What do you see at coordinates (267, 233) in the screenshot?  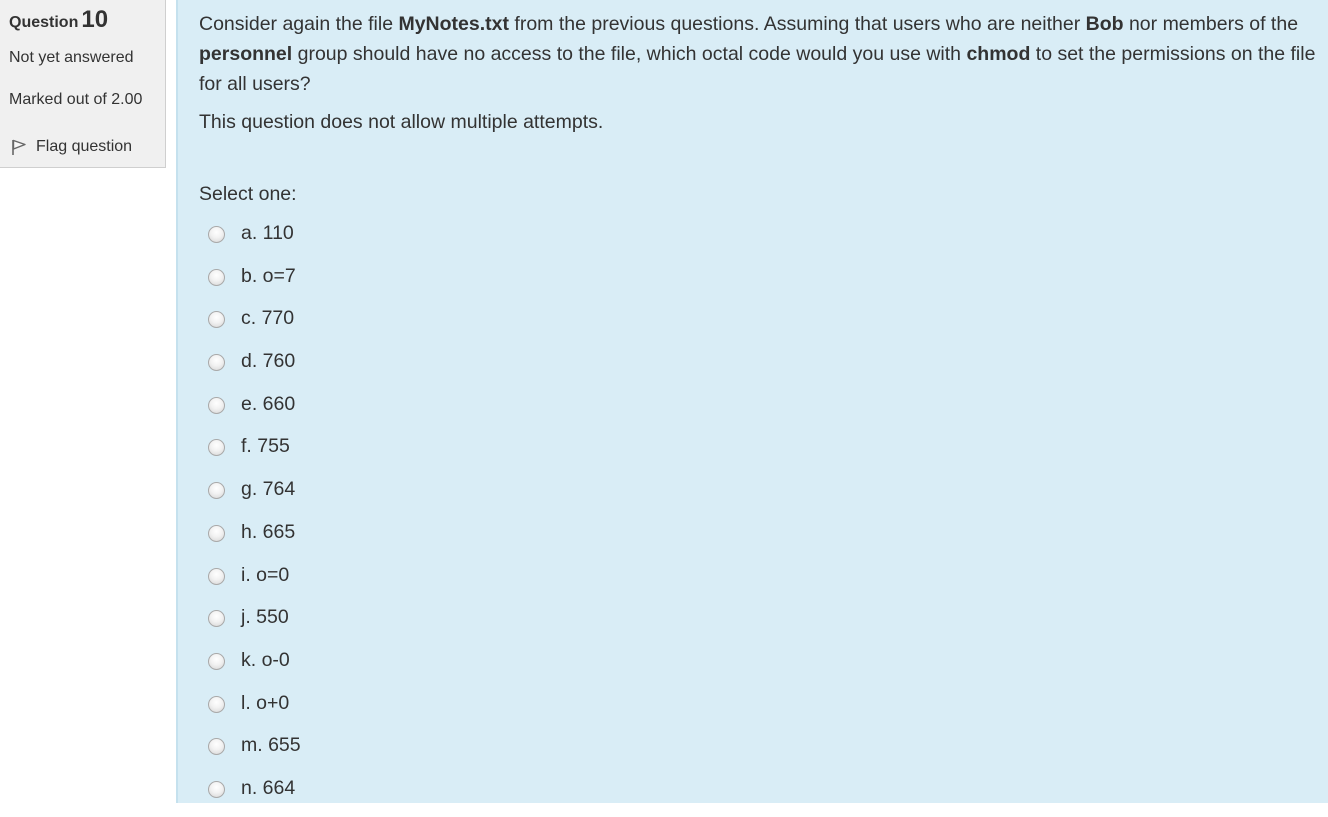 I see `answer-label: a. 110` at bounding box center [267, 233].